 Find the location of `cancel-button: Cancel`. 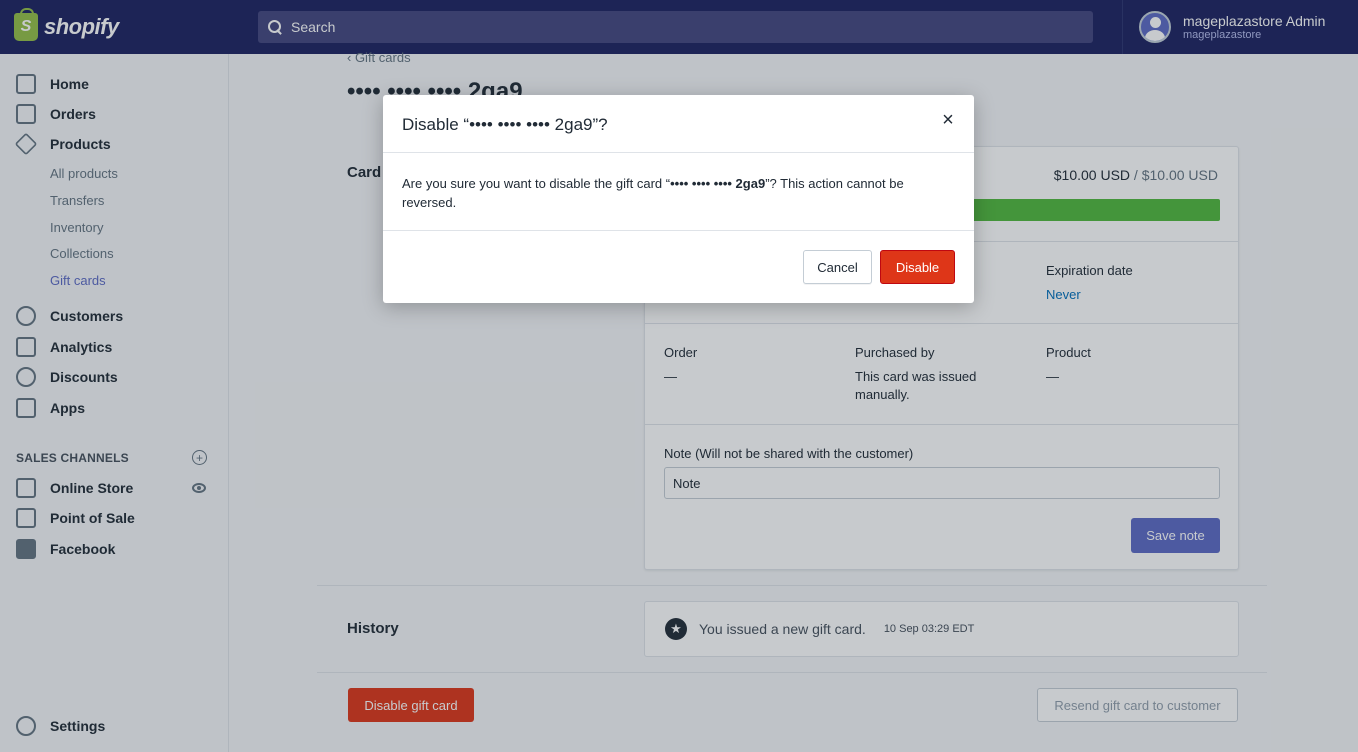

cancel-button: Cancel is located at coordinates (837, 267).